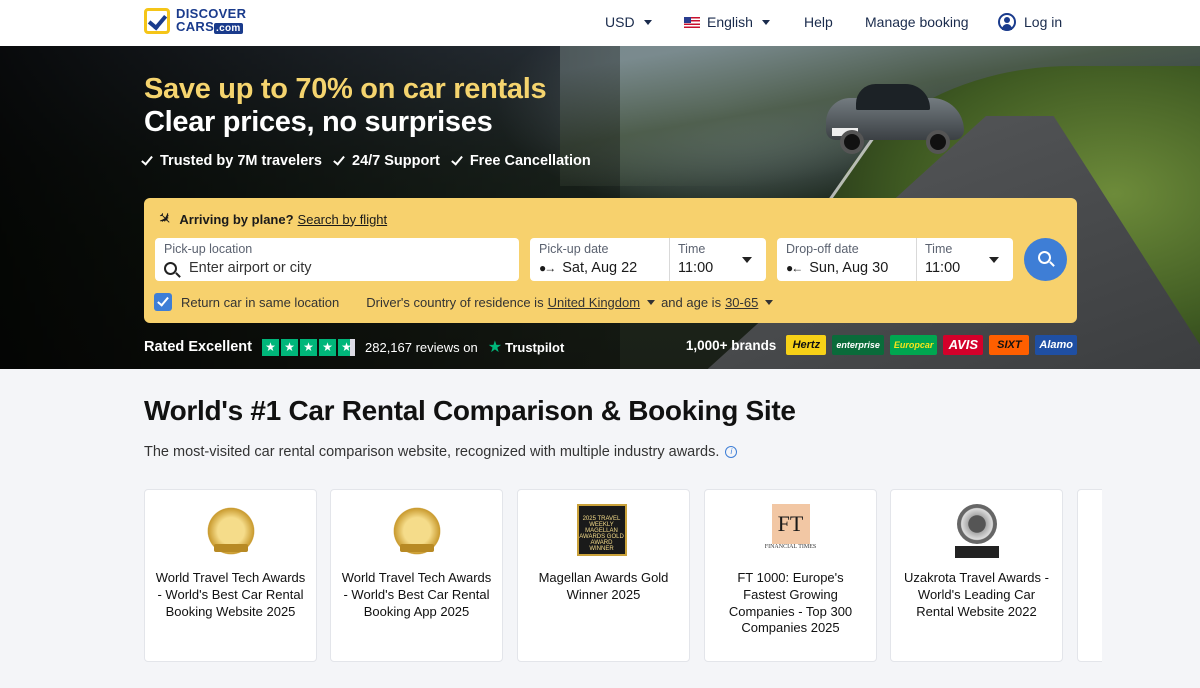 Image resolution: width=1200 pixels, height=688 pixels. Describe the element at coordinates (620, 22) in the screenshot. I see `currency-label: USD` at that location.